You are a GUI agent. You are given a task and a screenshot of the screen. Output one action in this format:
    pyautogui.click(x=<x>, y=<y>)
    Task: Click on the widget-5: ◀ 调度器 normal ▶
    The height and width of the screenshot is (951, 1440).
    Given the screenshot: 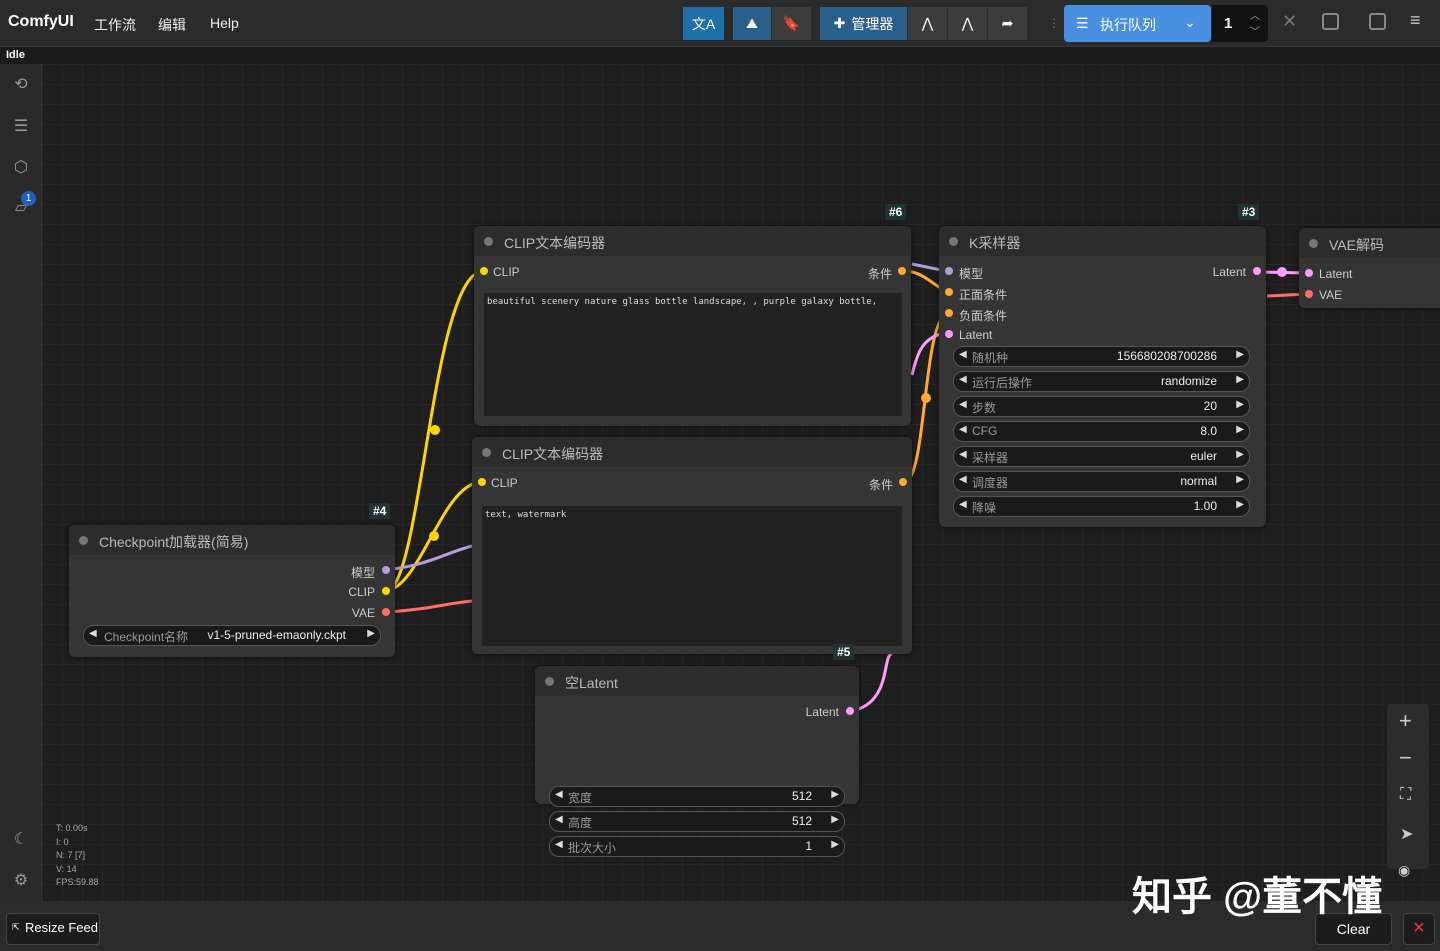 What is the action you would take?
    pyautogui.click(x=1101, y=481)
    